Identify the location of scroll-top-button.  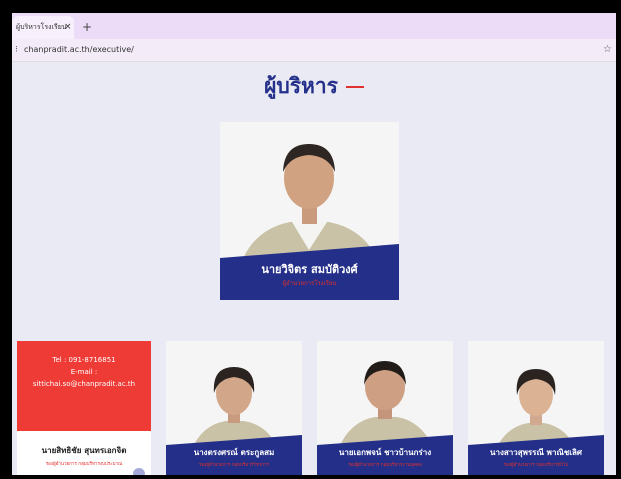
(139, 471).